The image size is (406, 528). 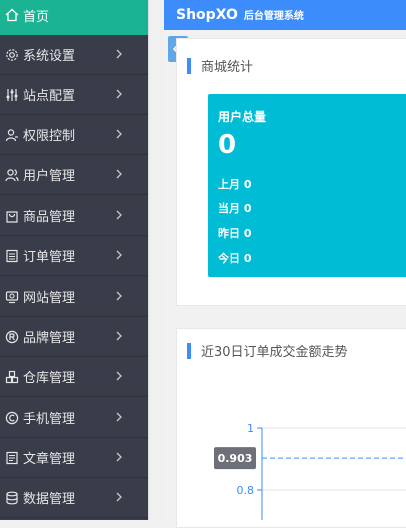 What do you see at coordinates (12, 297) in the screenshot?
I see `website-icon` at bounding box center [12, 297].